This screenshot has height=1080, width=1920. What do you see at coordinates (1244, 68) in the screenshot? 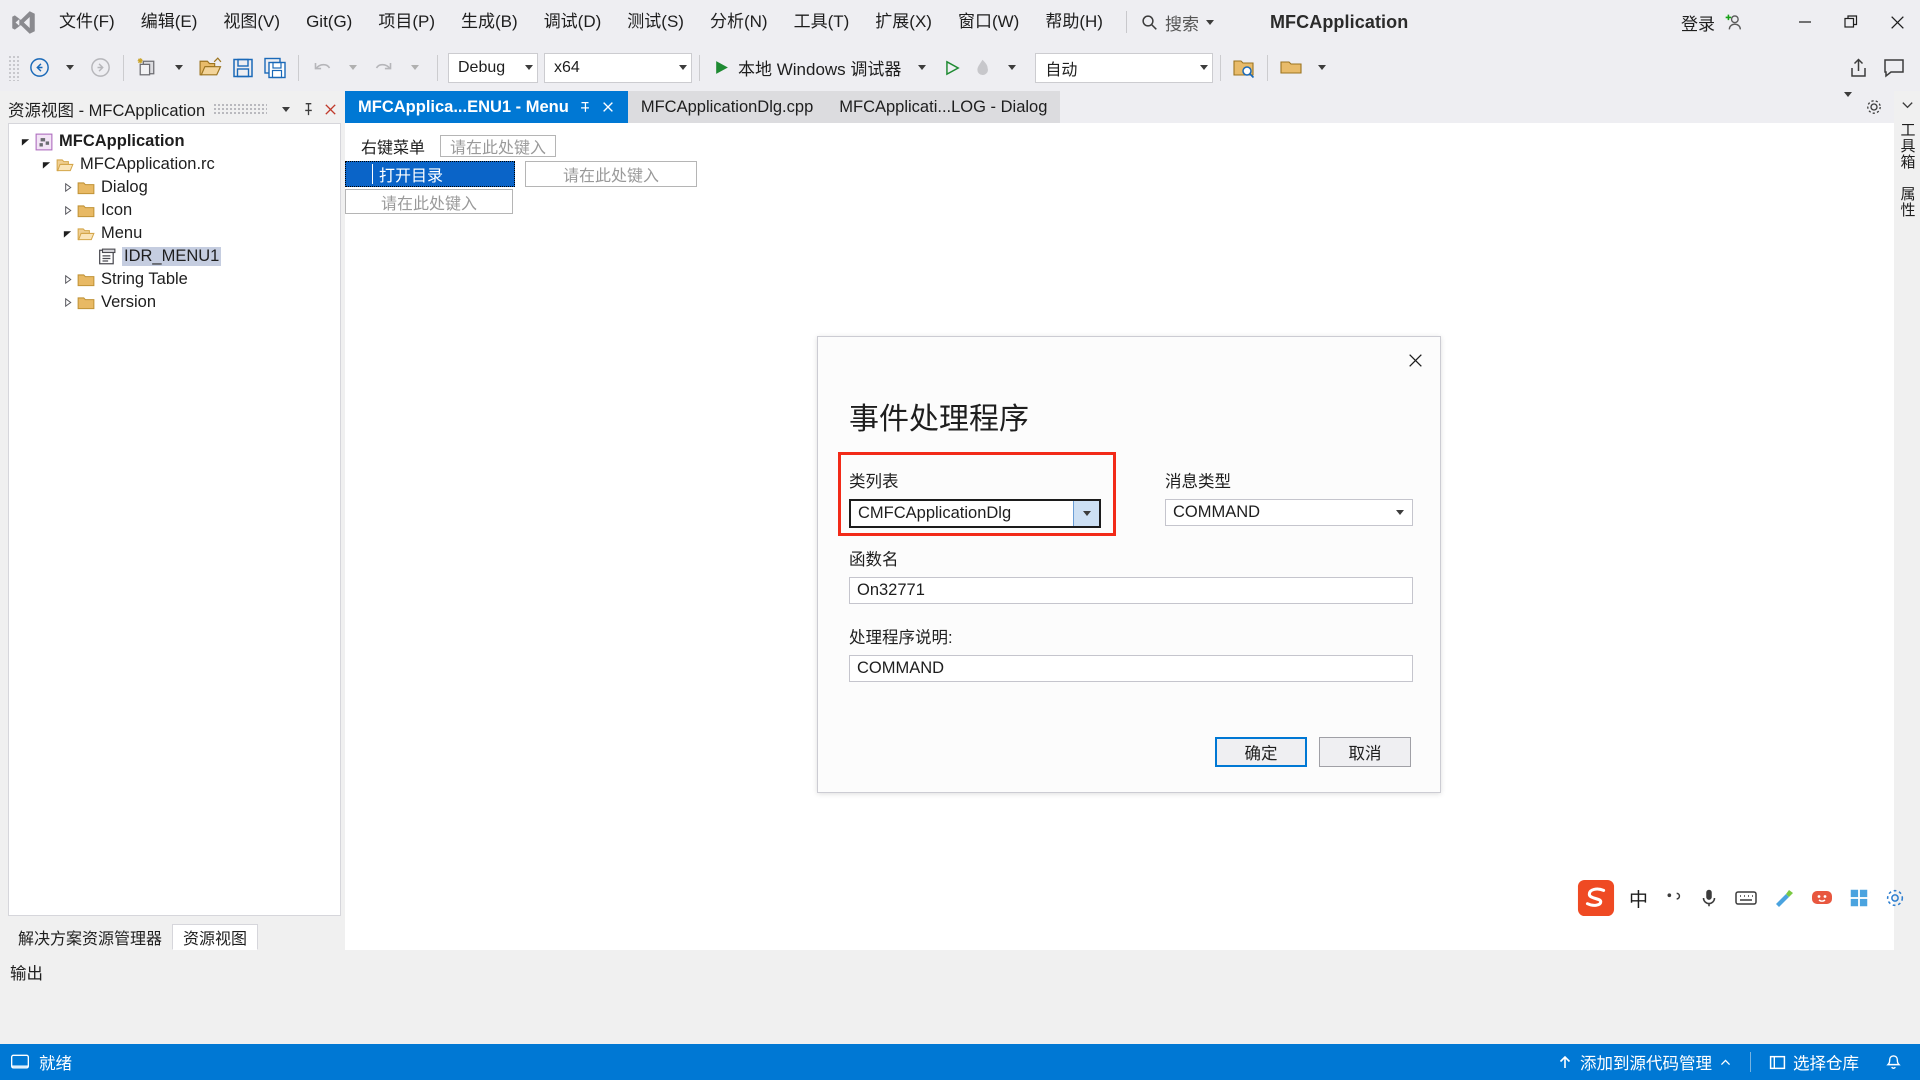
I see `find-in-files-button` at bounding box center [1244, 68].